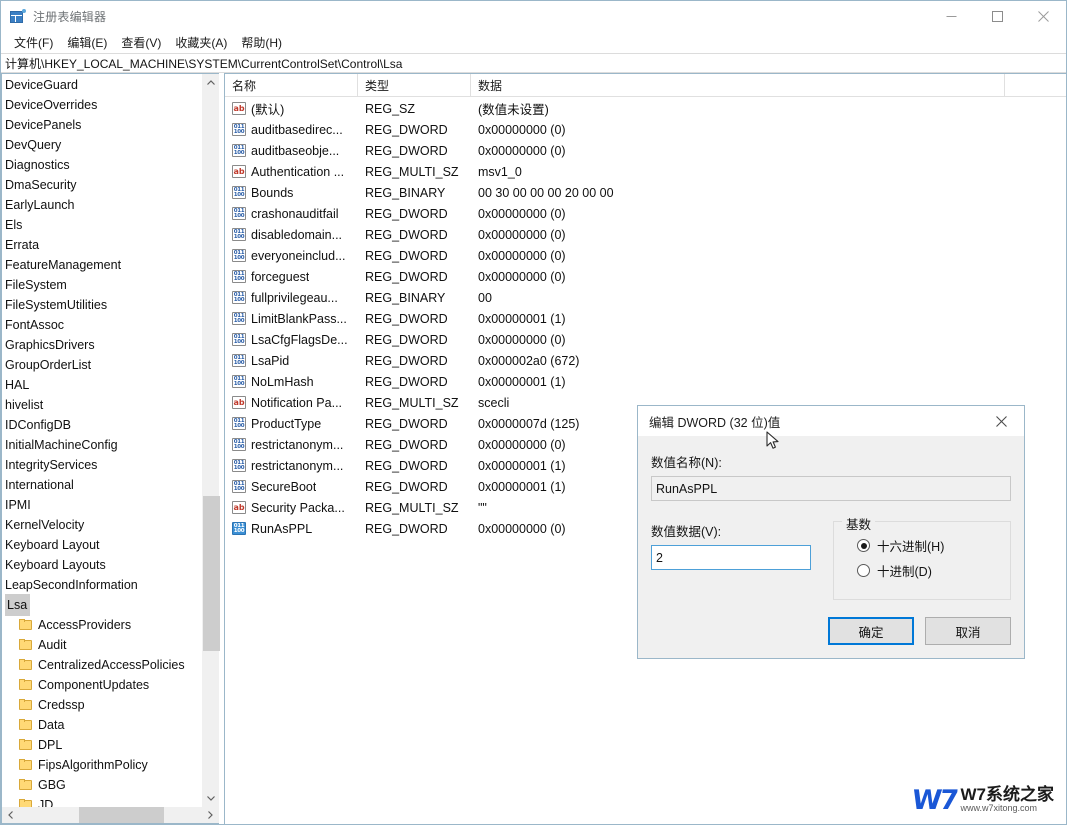 The image size is (1067, 825). I want to click on table-row: ab Authentication ... REG_MULTI_SZ msv1_0, so click(645, 171).